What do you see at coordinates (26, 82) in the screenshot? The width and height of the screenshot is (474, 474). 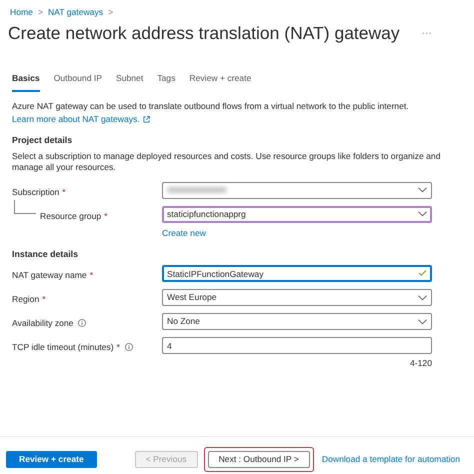 I see `tab: Basics` at bounding box center [26, 82].